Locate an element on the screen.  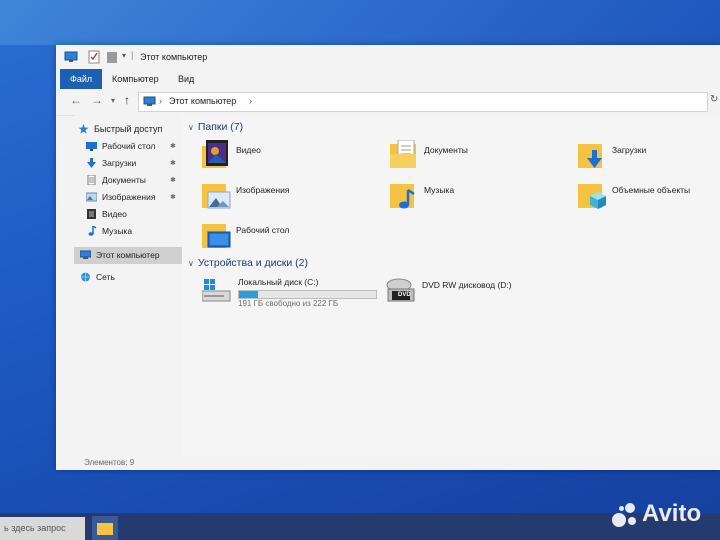
windows-drive-icon is located at coordinates (216, 290).